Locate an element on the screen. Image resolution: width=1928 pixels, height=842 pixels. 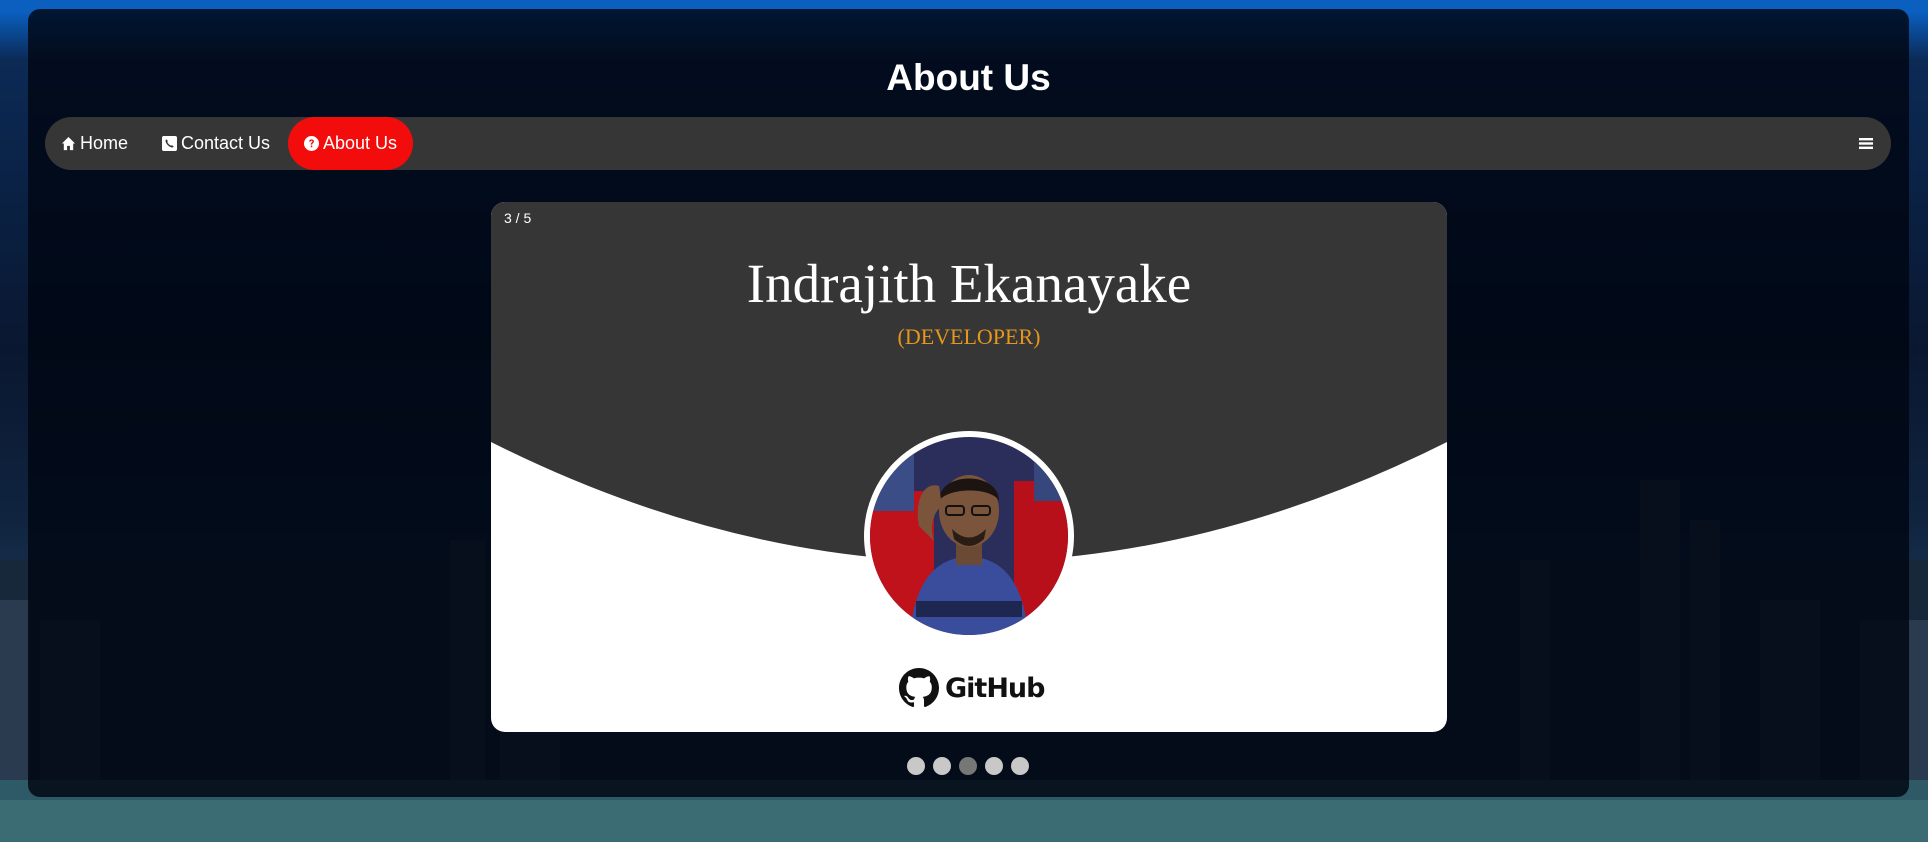
home-icon is located at coordinates (68, 143).